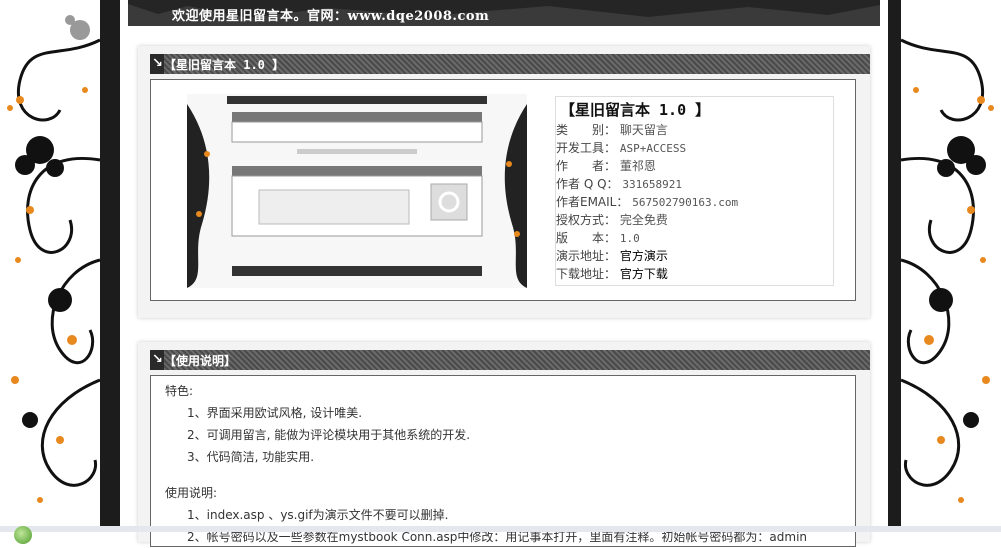 The height and width of the screenshot is (548, 1001). I want to click on info-value: ASP+ACCESS, so click(653, 148).